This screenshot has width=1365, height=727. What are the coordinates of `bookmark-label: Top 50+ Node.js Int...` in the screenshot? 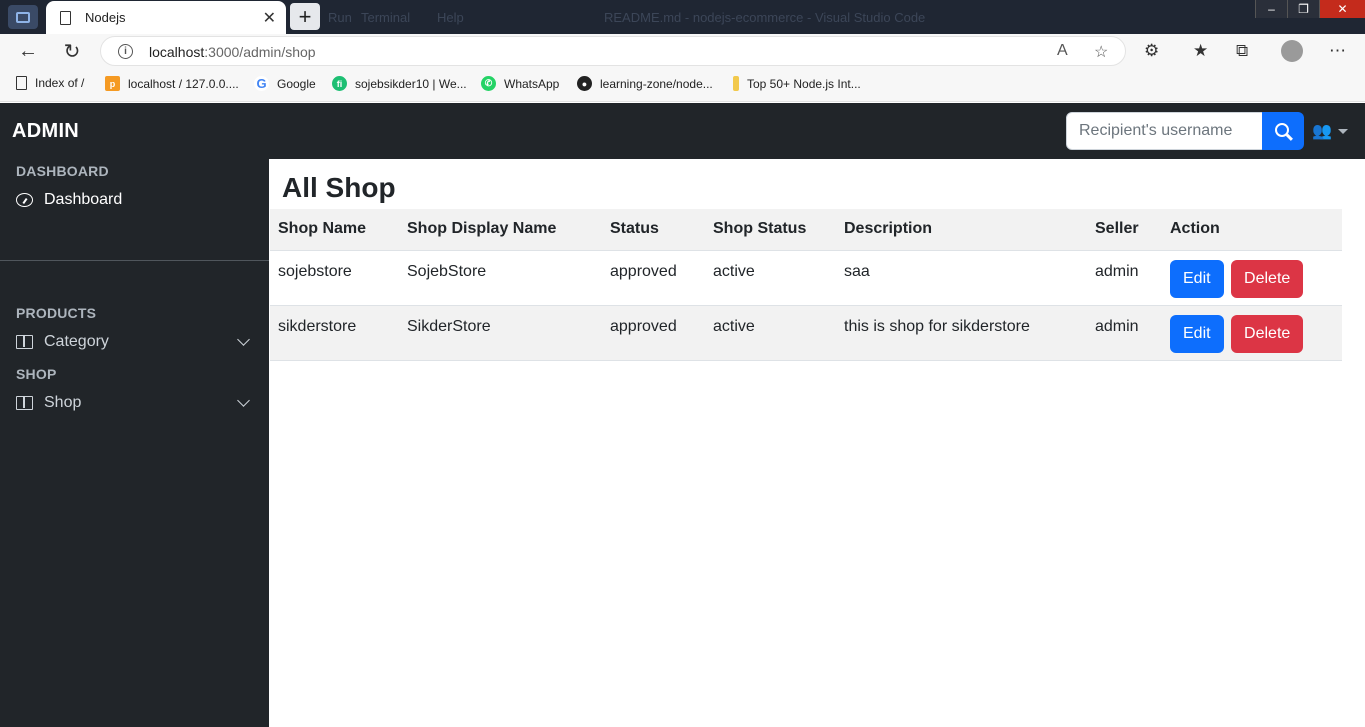 It's located at (804, 83).